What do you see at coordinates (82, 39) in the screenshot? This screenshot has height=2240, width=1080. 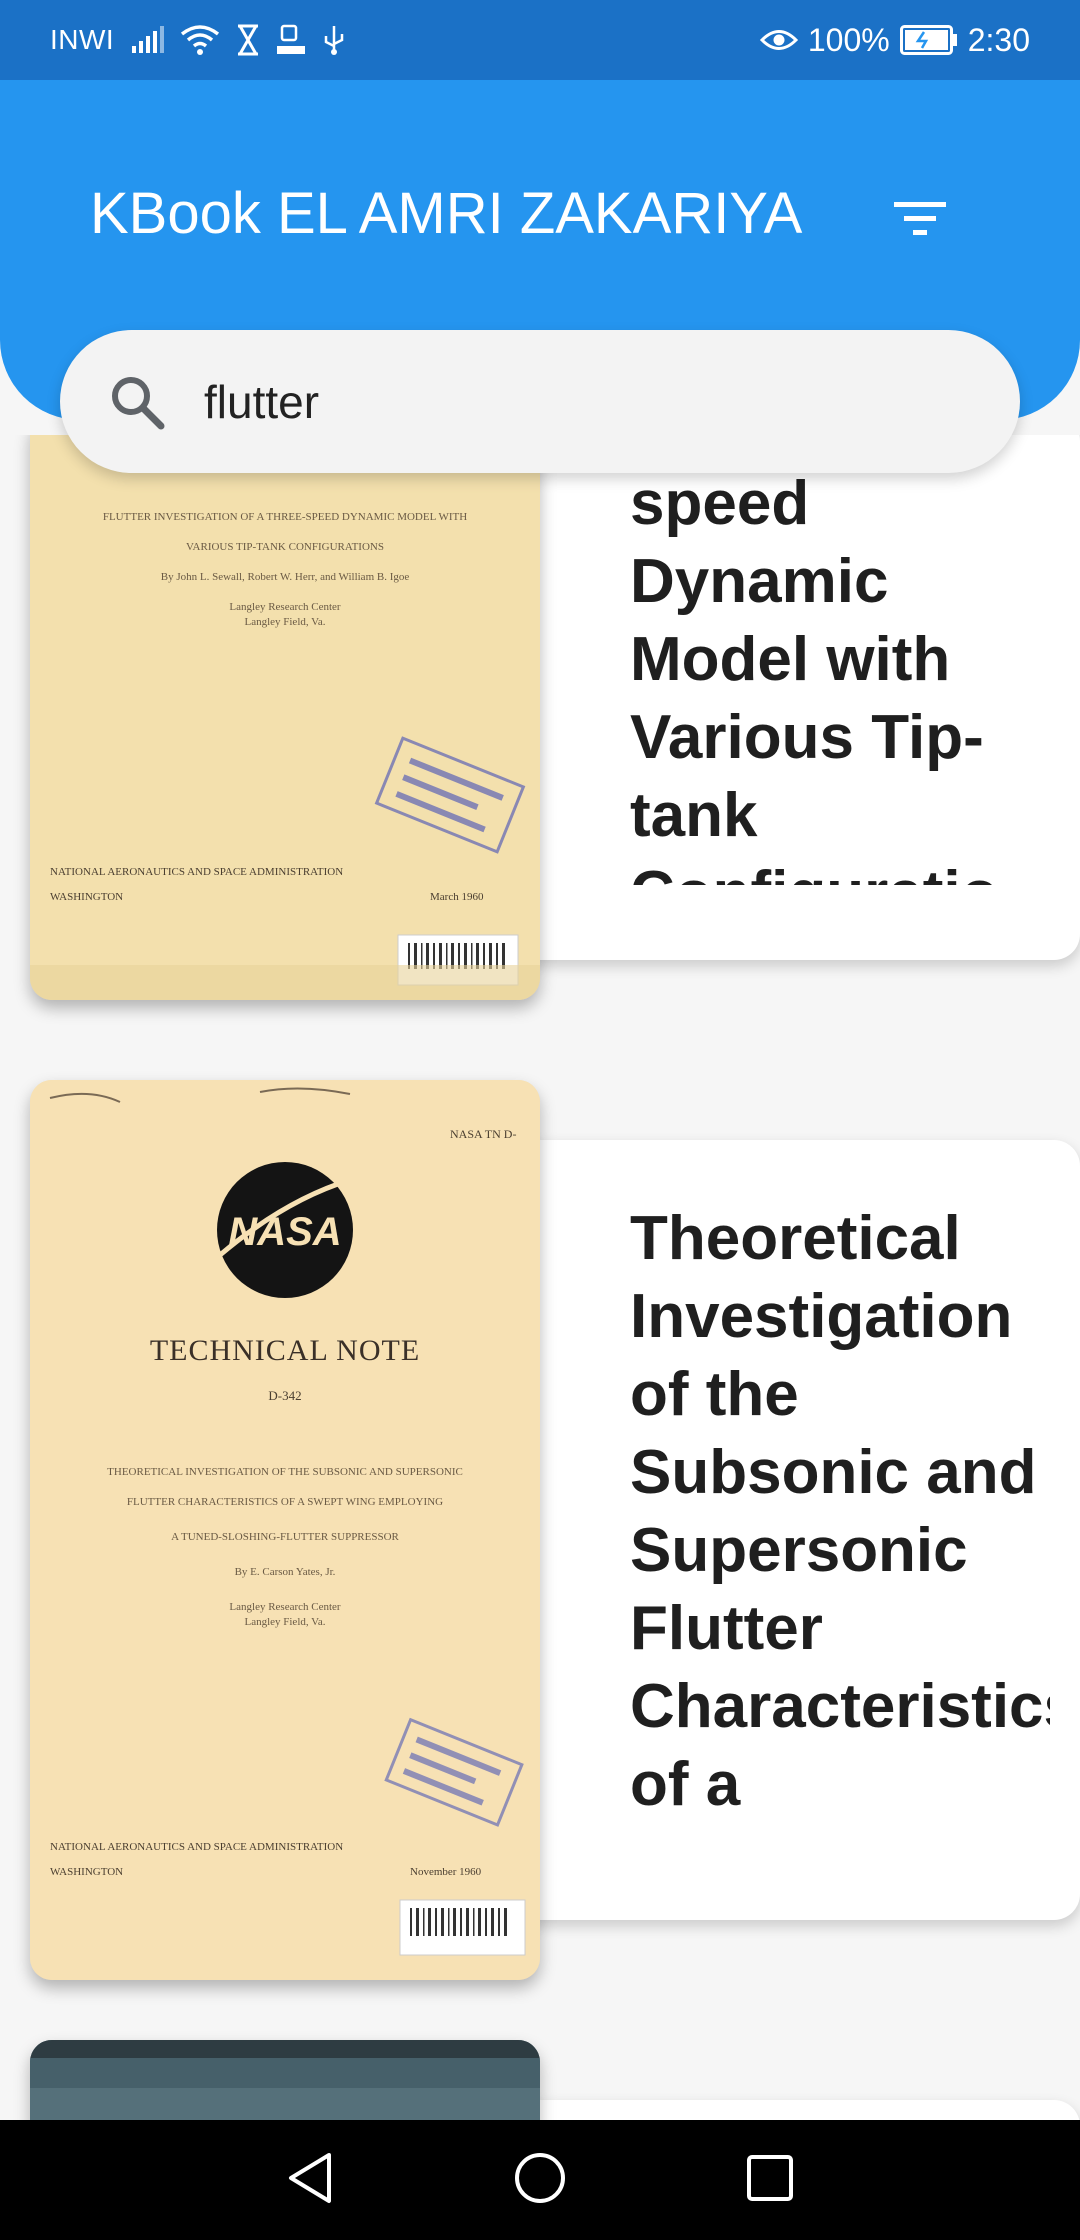 I see `carrier-label: INWI` at bounding box center [82, 39].